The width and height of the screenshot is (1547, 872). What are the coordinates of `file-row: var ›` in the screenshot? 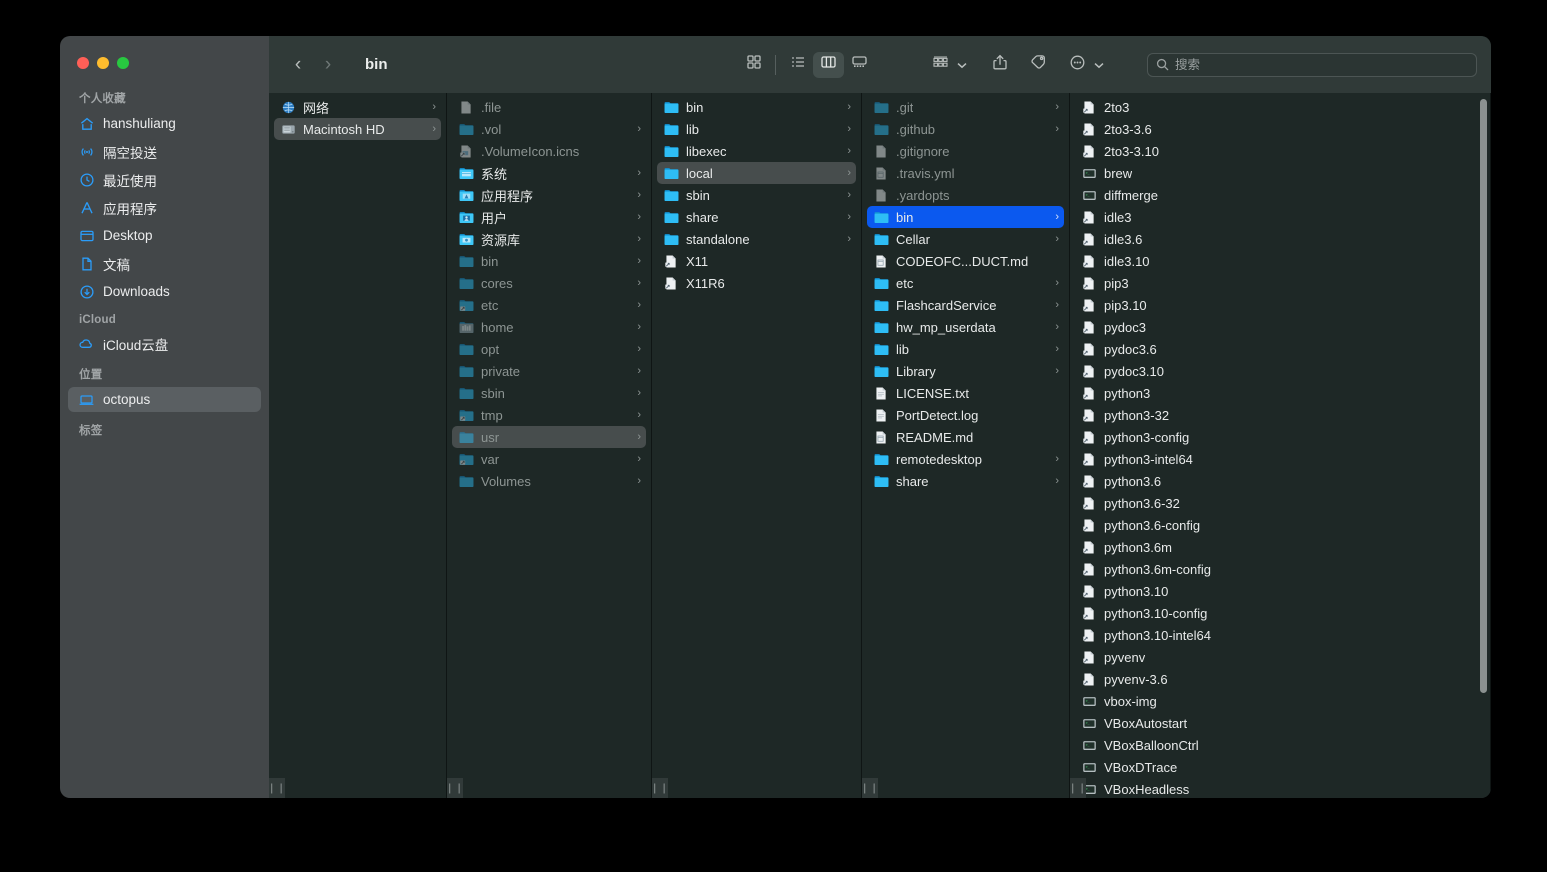 It's located at (549, 459).